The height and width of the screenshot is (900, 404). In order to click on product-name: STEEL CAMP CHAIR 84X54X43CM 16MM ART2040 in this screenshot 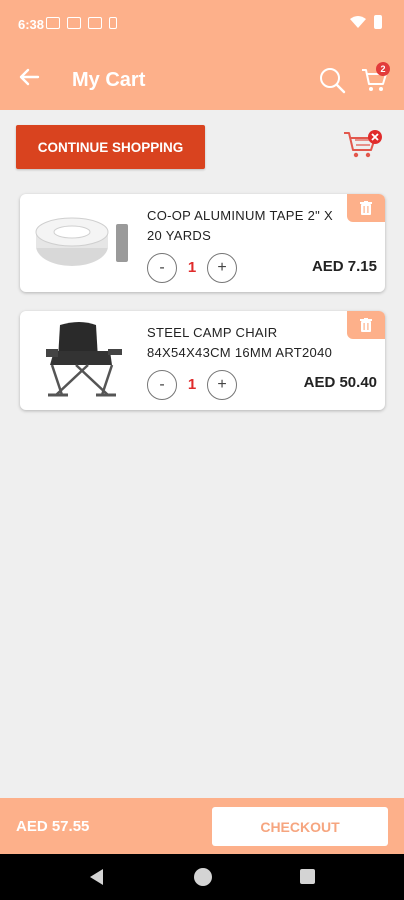, I will do `click(240, 342)`.